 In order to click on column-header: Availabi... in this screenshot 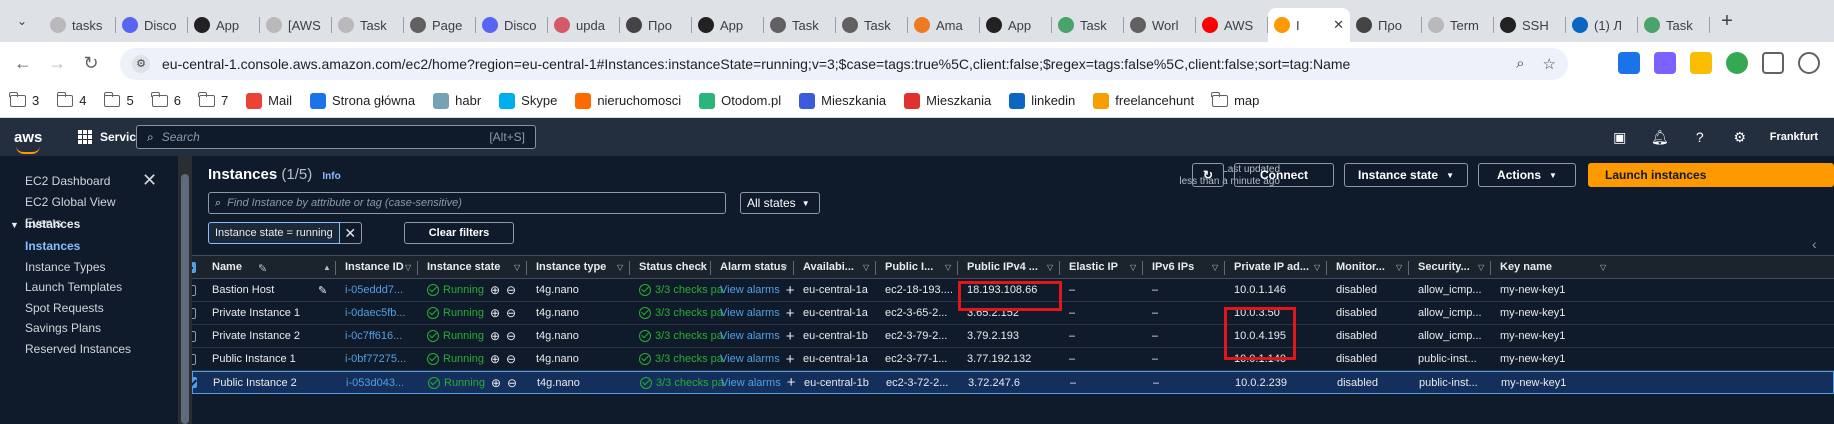, I will do `click(828, 267)`.